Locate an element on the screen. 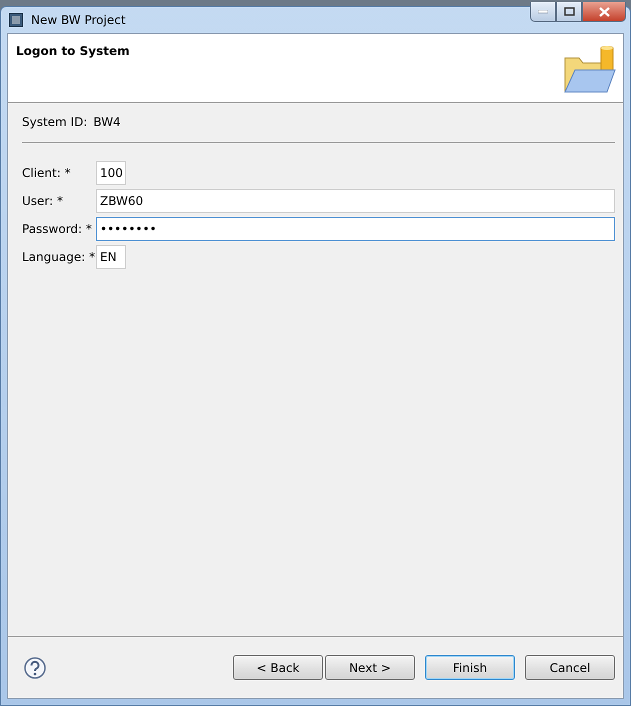  input-field: •••••••• is located at coordinates (355, 229).